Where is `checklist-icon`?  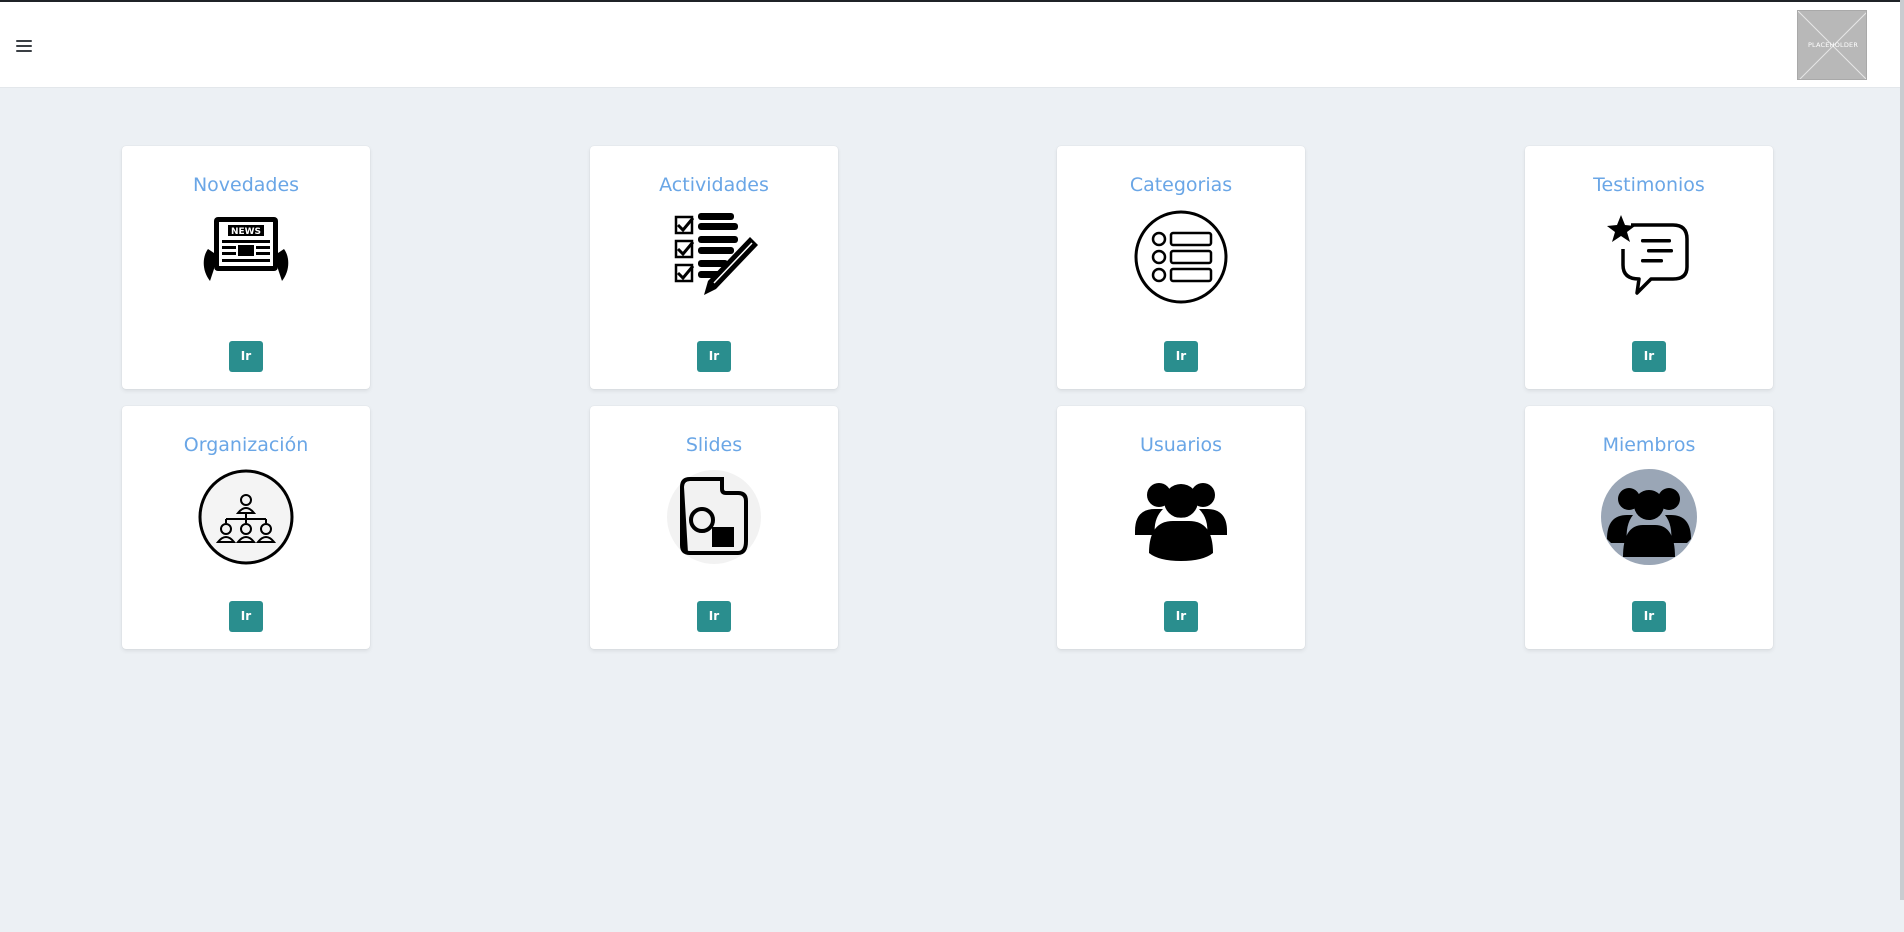
checklist-icon is located at coordinates (714, 257).